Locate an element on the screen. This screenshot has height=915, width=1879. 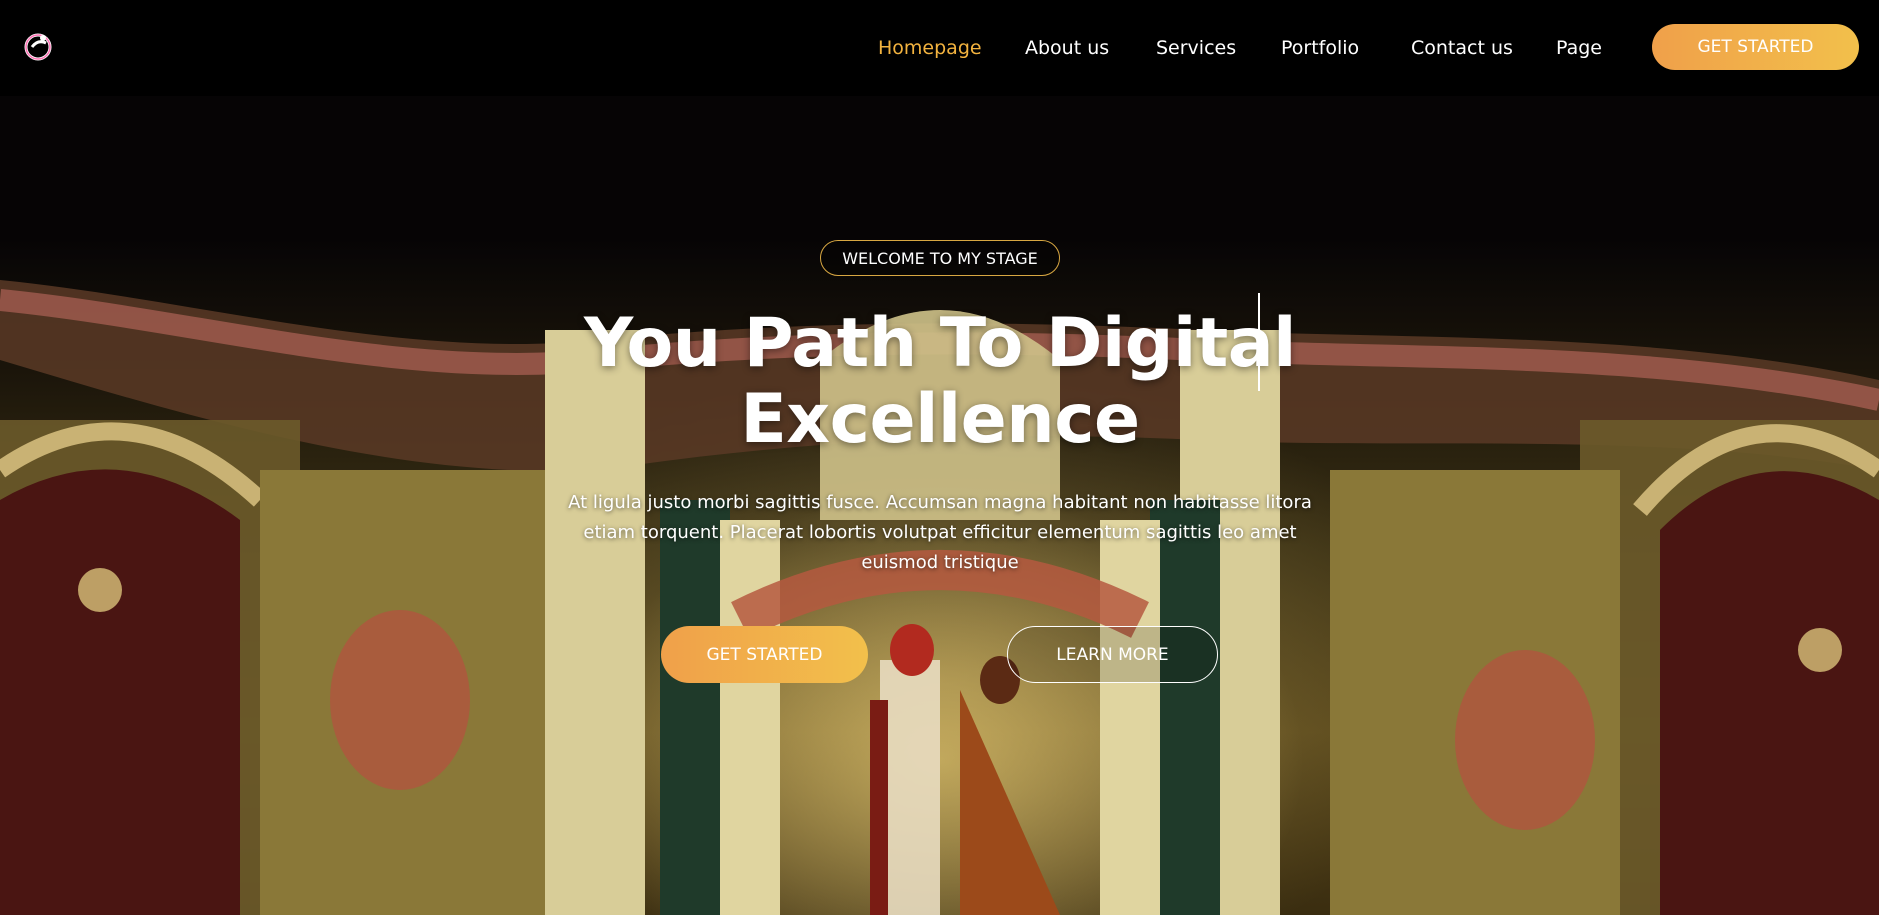
nav-page: Page is located at coordinates (1579, 48).